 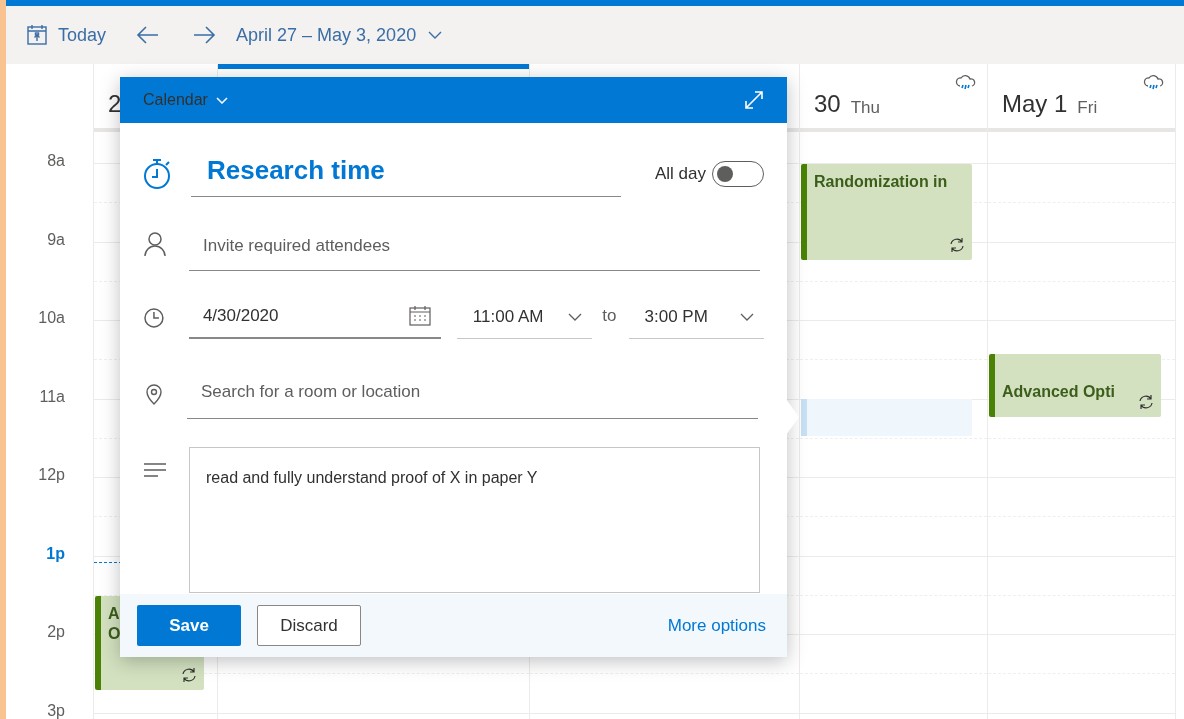 I want to click on event-title: Randomization in, so click(x=881, y=182).